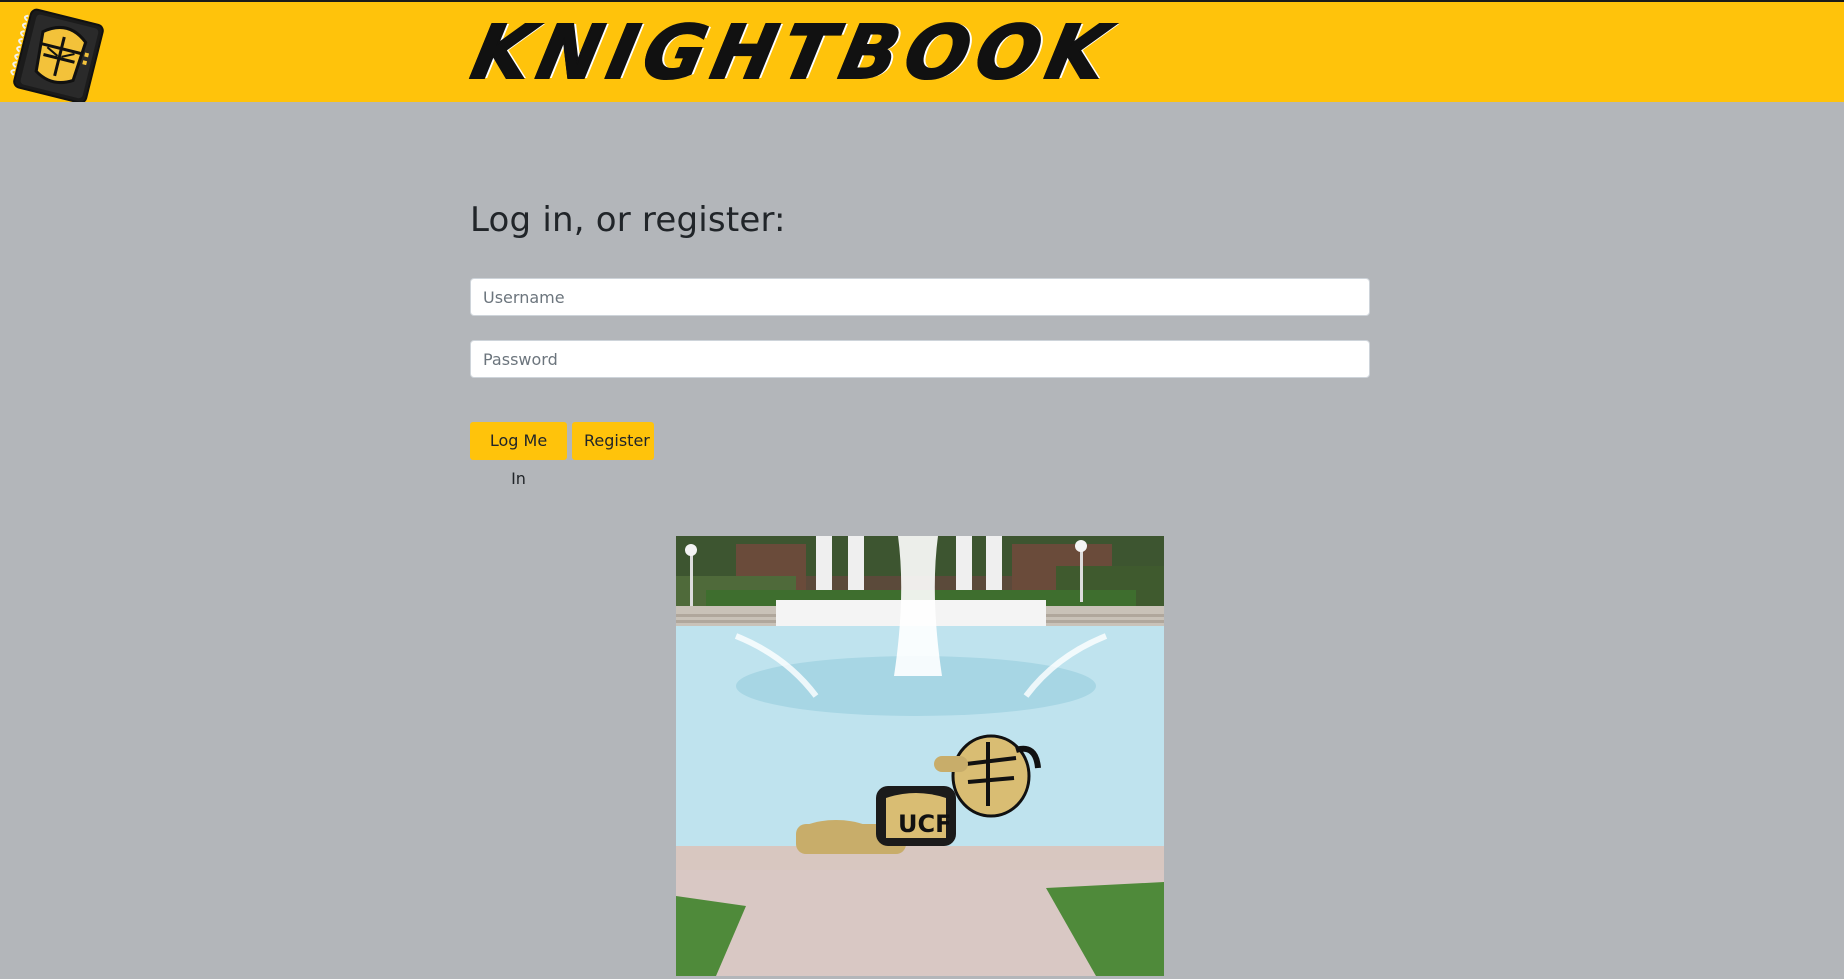  What do you see at coordinates (920, 297) in the screenshot?
I see `username-input` at bounding box center [920, 297].